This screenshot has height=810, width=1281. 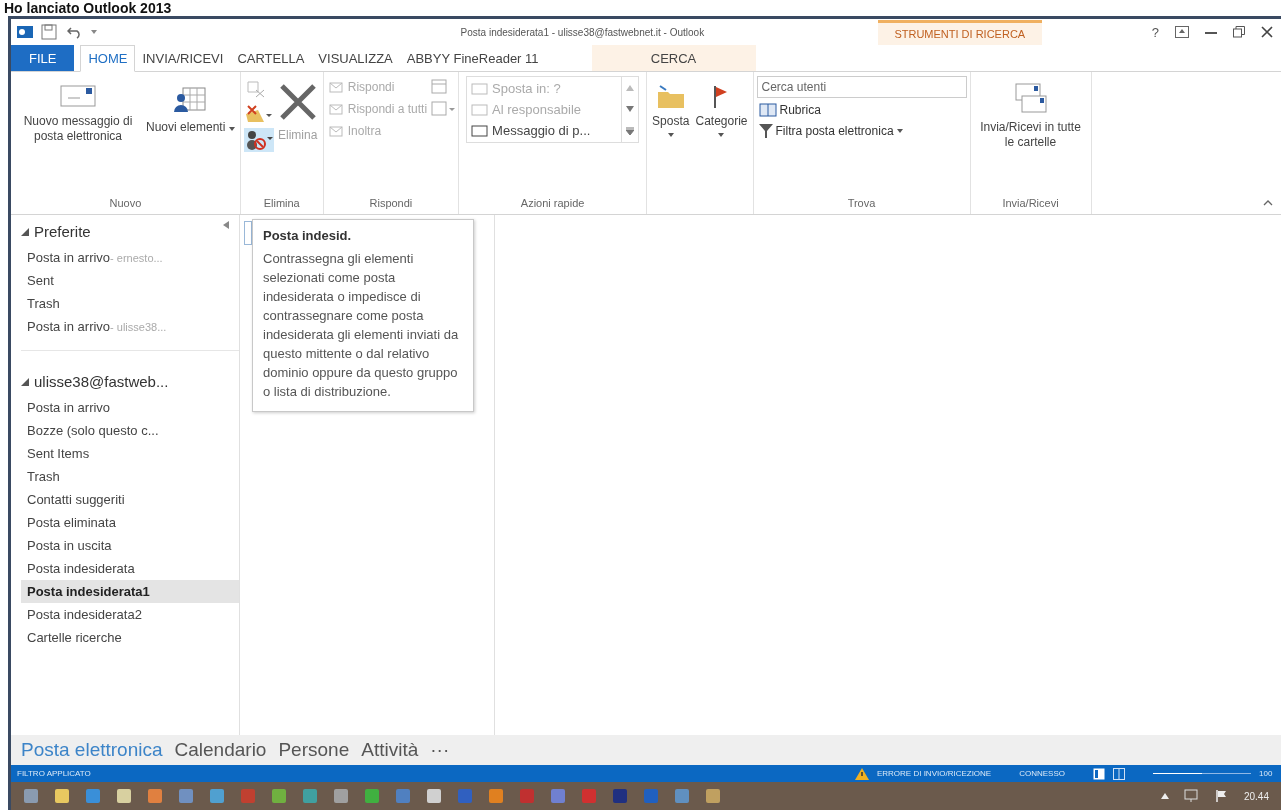 What do you see at coordinates (934, 773) in the screenshot?
I see `send-receive-error-status: ERRORE DI INVIO/RICEZIONE` at bounding box center [934, 773].